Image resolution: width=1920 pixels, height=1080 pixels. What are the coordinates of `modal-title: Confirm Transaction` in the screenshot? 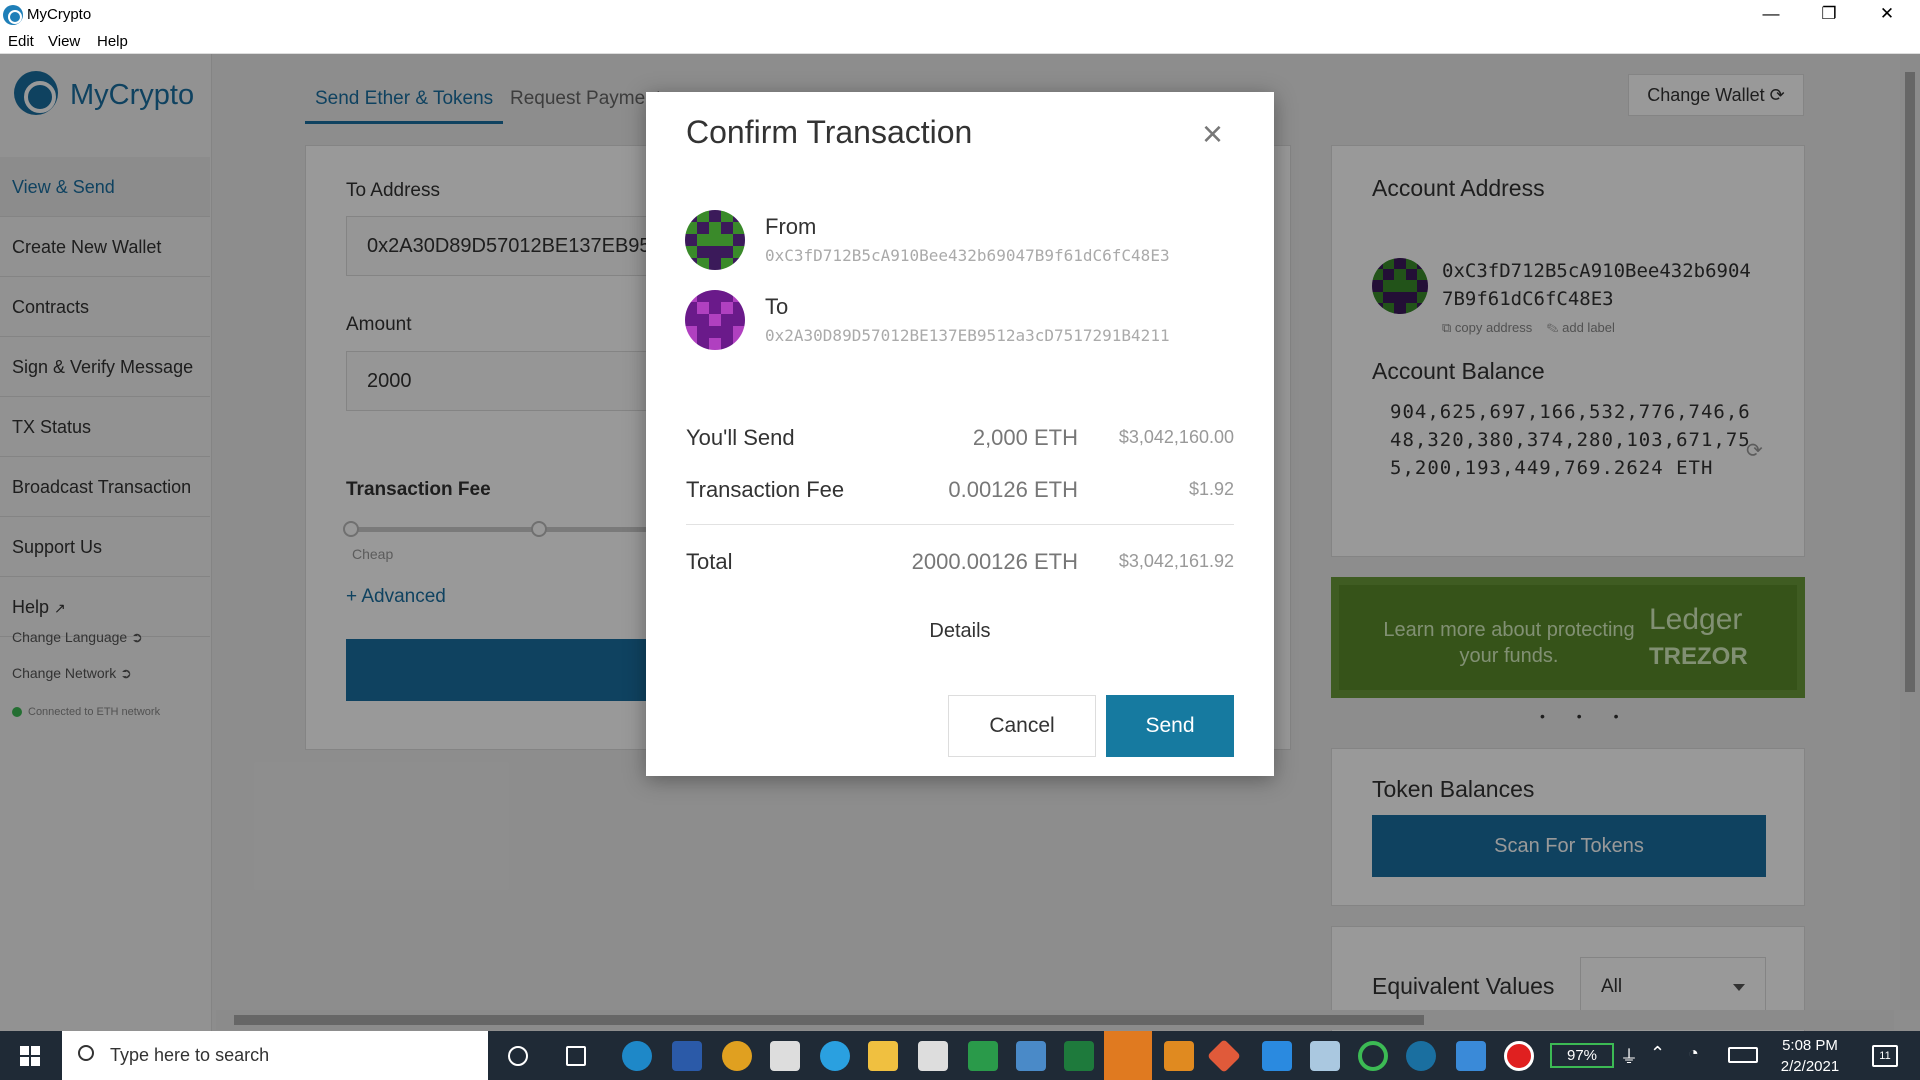 It's located at (829, 132).